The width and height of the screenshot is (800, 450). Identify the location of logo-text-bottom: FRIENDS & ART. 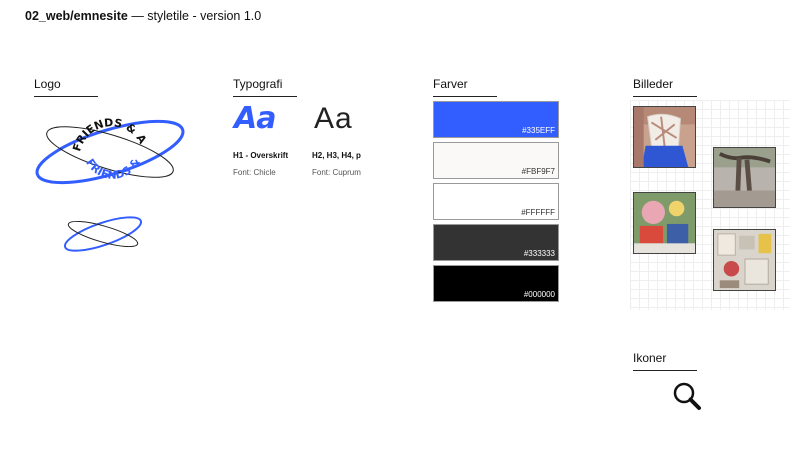
(89, 143).